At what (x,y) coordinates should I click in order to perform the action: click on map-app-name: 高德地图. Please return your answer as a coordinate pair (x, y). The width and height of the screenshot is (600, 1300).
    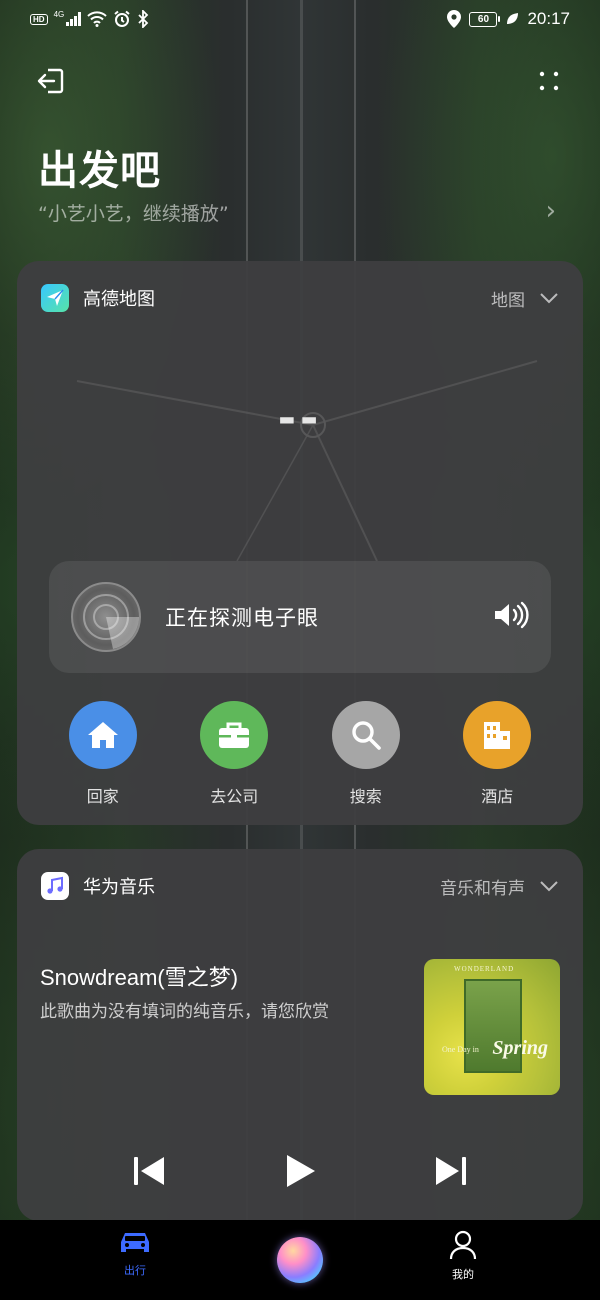
    Looking at the image, I should click on (119, 299).